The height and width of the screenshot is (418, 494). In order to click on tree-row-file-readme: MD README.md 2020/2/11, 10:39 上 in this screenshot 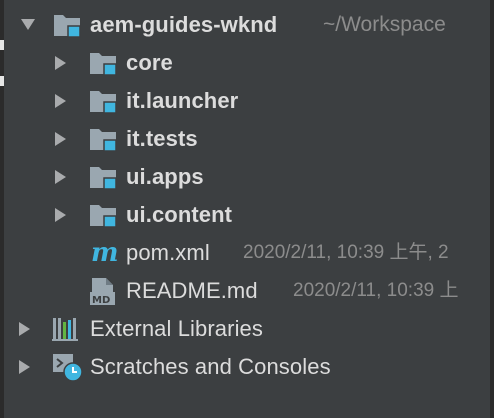, I will do `click(245, 291)`.